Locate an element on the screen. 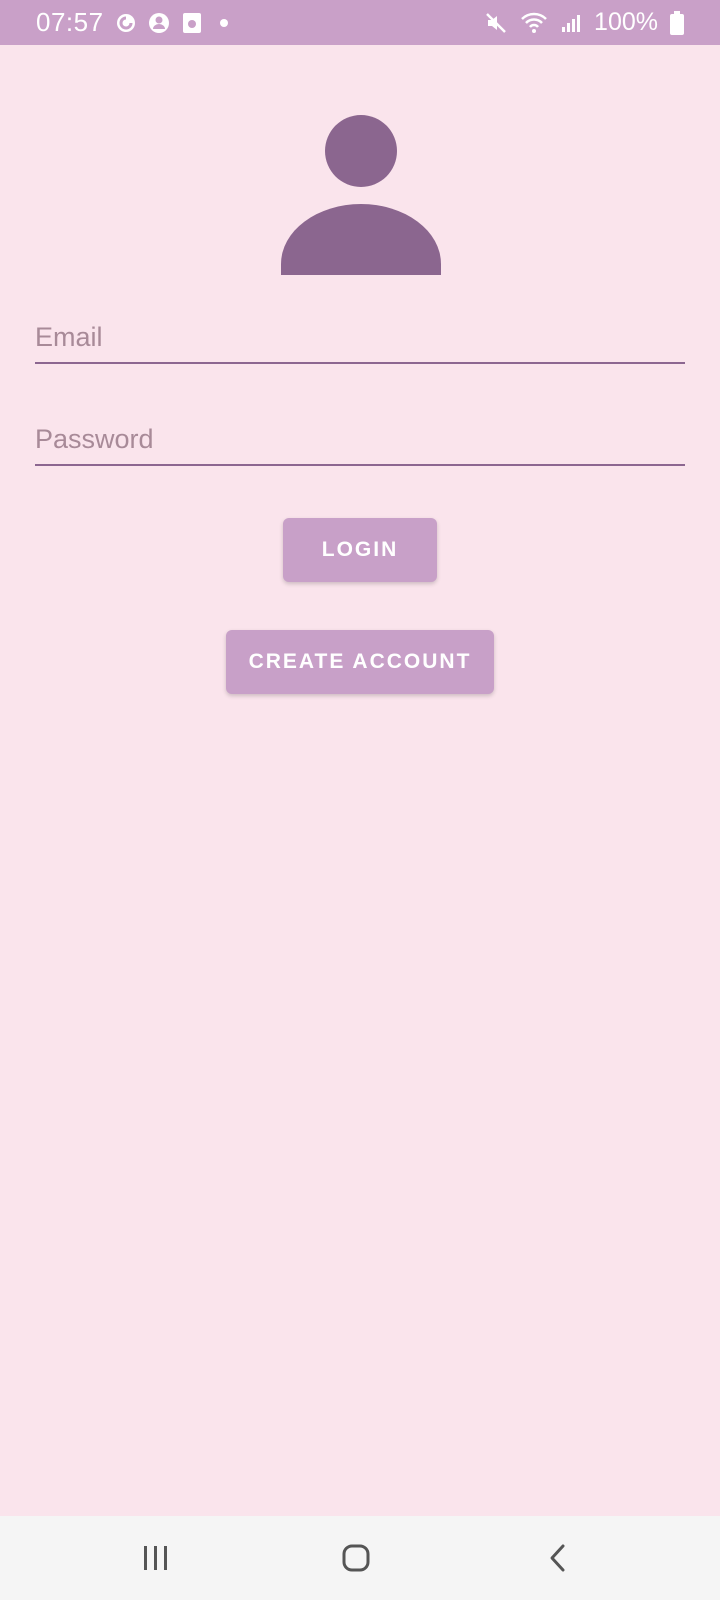 This screenshot has height=1600, width=720. home-icon is located at coordinates (356, 1558).